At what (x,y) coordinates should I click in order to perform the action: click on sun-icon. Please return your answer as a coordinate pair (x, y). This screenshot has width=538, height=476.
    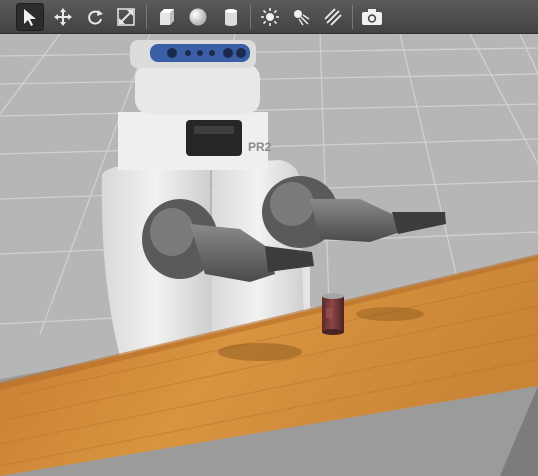
    Looking at the image, I should click on (270, 17).